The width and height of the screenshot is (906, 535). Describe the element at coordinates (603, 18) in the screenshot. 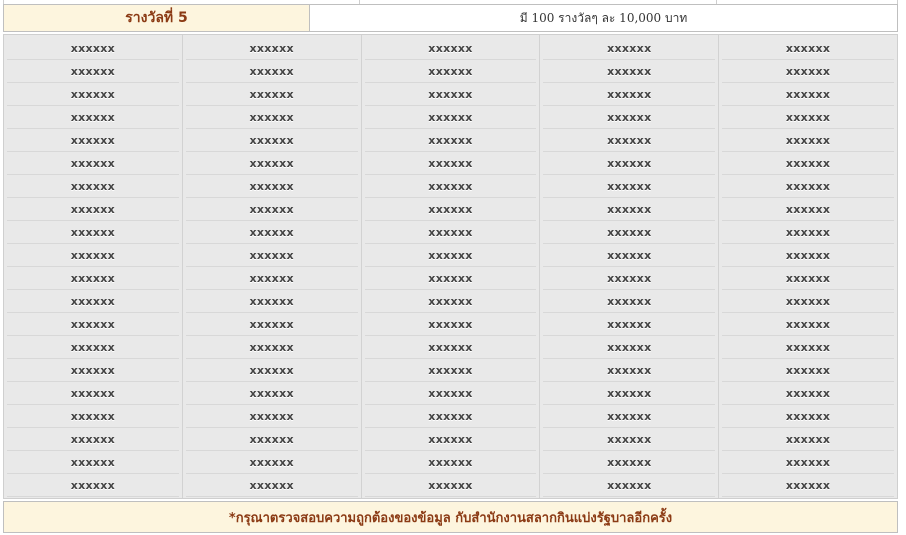

I see `prize-description: มี 100 รางวัลๆ ละ 10,000 บาท` at that location.